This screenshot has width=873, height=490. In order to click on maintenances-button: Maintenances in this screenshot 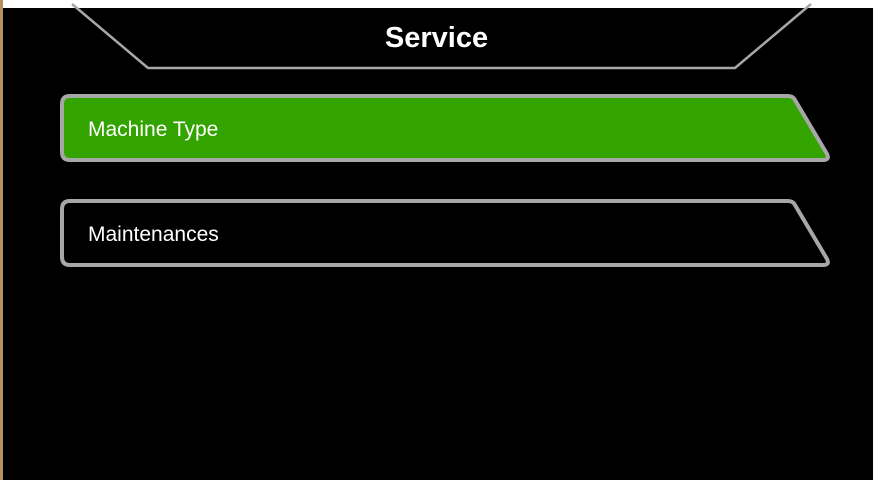, I will do `click(446, 235)`.